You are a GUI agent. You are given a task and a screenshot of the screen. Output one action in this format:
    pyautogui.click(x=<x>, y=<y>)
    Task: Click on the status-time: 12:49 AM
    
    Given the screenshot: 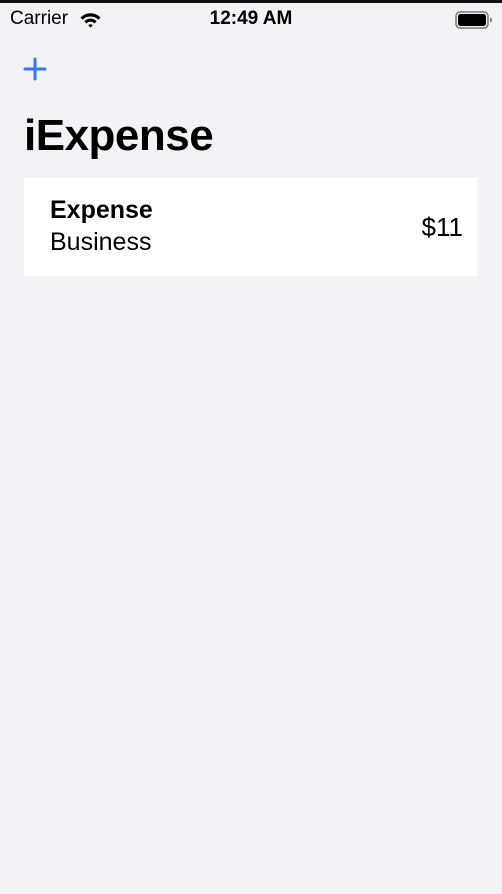 What is the action you would take?
    pyautogui.click(x=251, y=18)
    